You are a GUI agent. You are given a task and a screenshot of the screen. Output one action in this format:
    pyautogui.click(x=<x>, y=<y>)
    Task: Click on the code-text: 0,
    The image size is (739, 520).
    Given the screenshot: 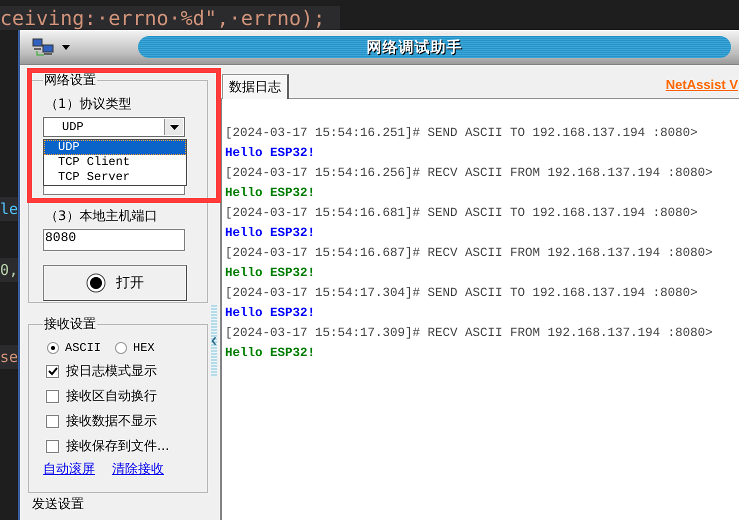 What is the action you would take?
    pyautogui.click(x=9, y=270)
    